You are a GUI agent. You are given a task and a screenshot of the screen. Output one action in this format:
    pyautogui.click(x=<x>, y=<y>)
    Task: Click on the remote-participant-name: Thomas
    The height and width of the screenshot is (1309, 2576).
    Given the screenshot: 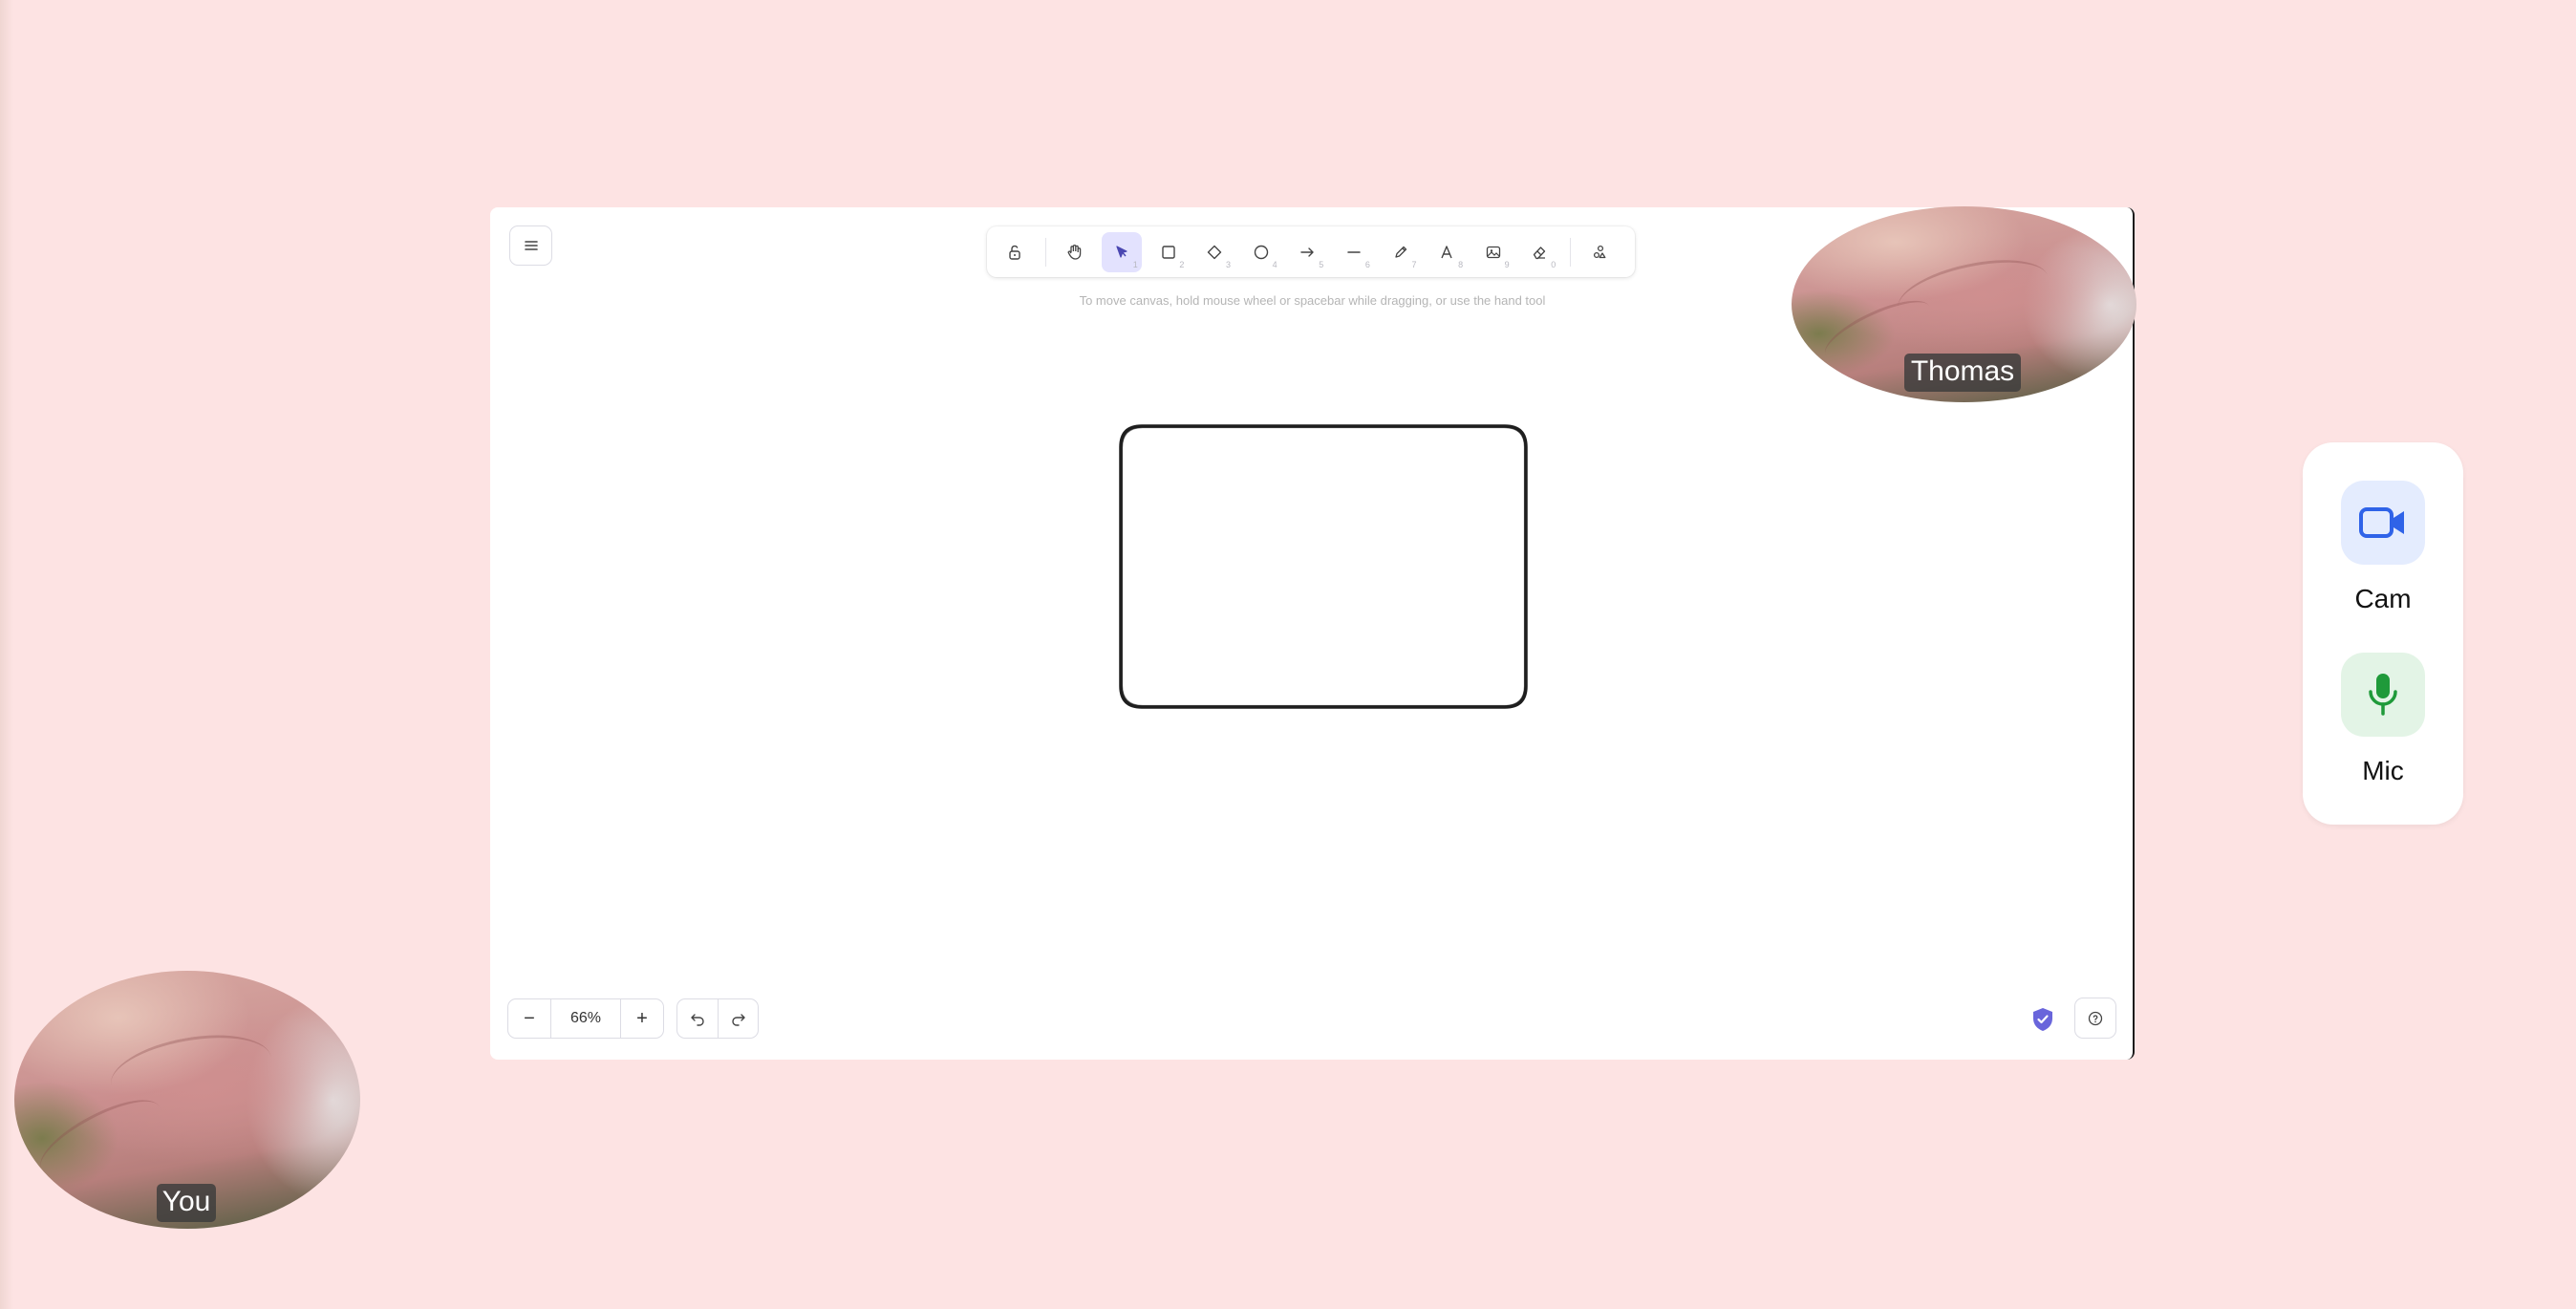 What is the action you would take?
    pyautogui.click(x=1962, y=373)
    